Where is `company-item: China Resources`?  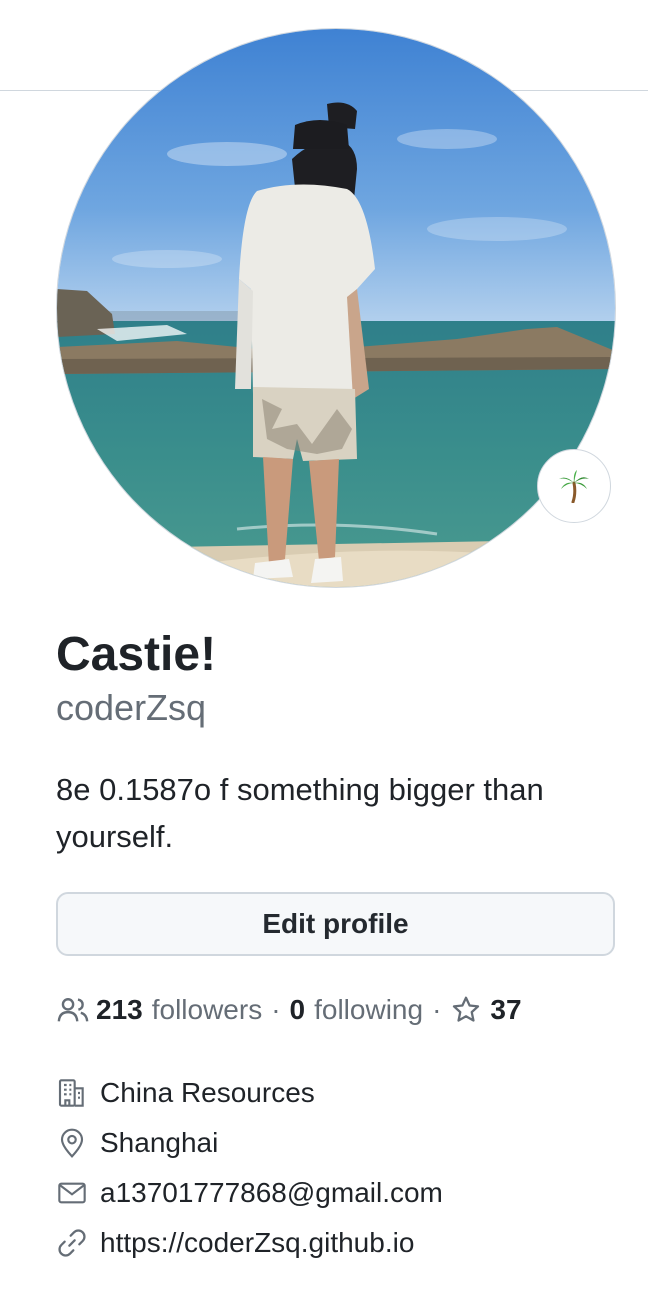 company-item: China Resources is located at coordinates (249, 1093).